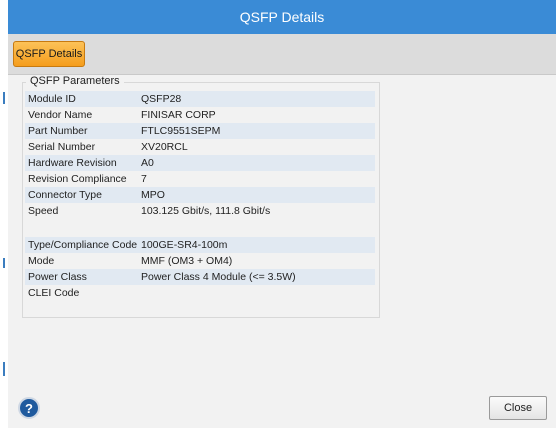  Describe the element at coordinates (72, 163) in the screenshot. I see `param-label: Hardware Revision` at that location.